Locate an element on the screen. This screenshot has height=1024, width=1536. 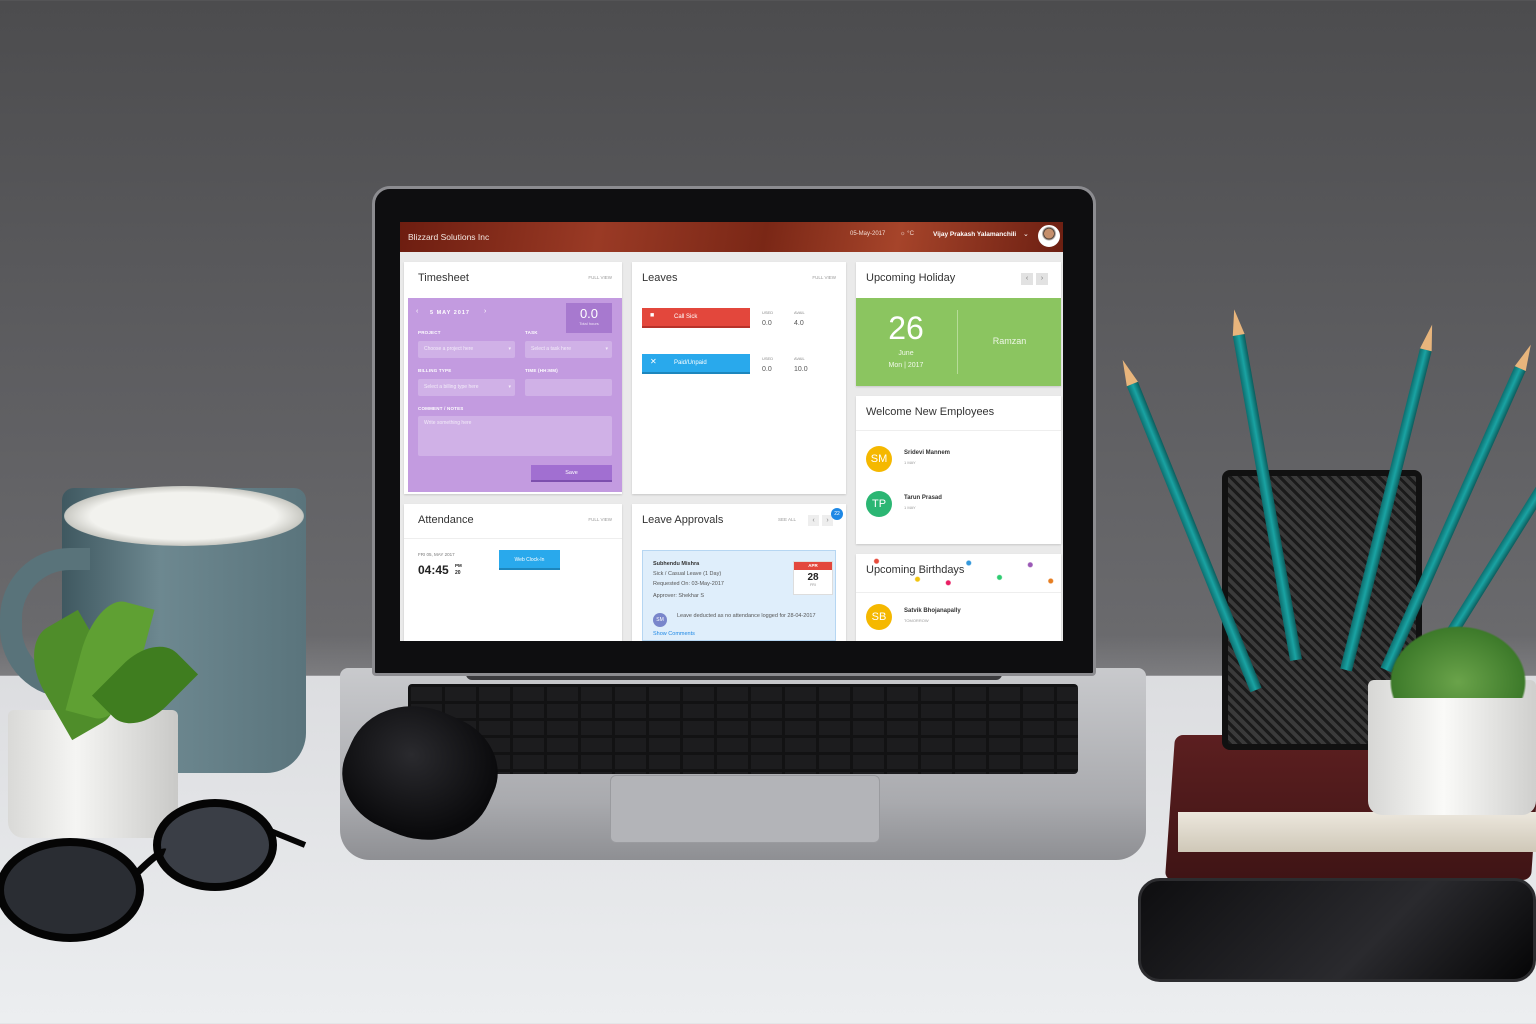
attendance-seconds: 20 is located at coordinates (458, 573).